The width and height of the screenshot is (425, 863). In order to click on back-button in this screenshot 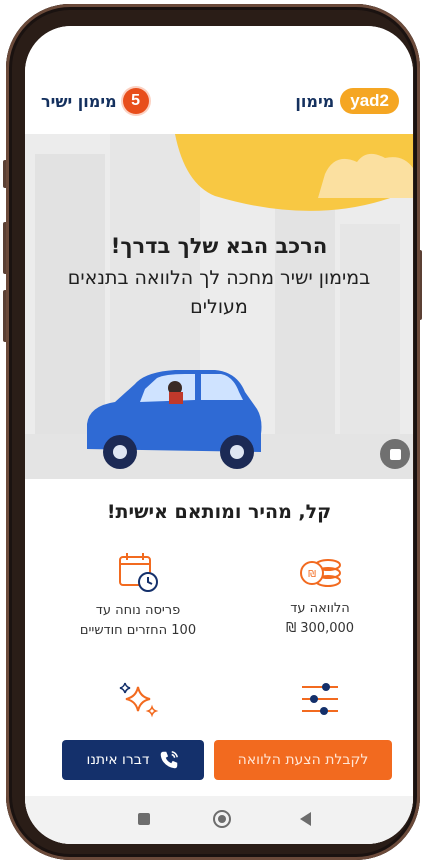, I will do `click(305, 819)`.